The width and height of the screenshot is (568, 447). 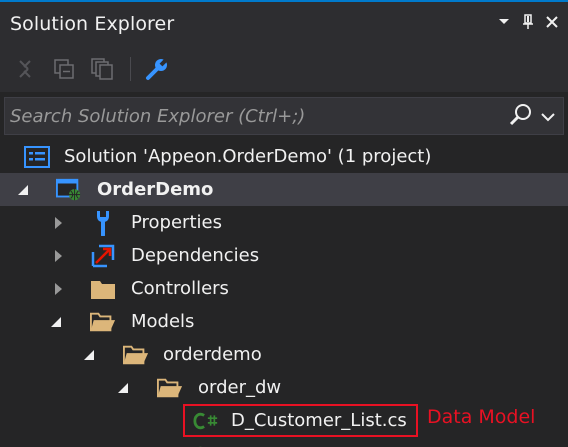 I want to click on tree-item-label: Controllers, so click(x=180, y=288).